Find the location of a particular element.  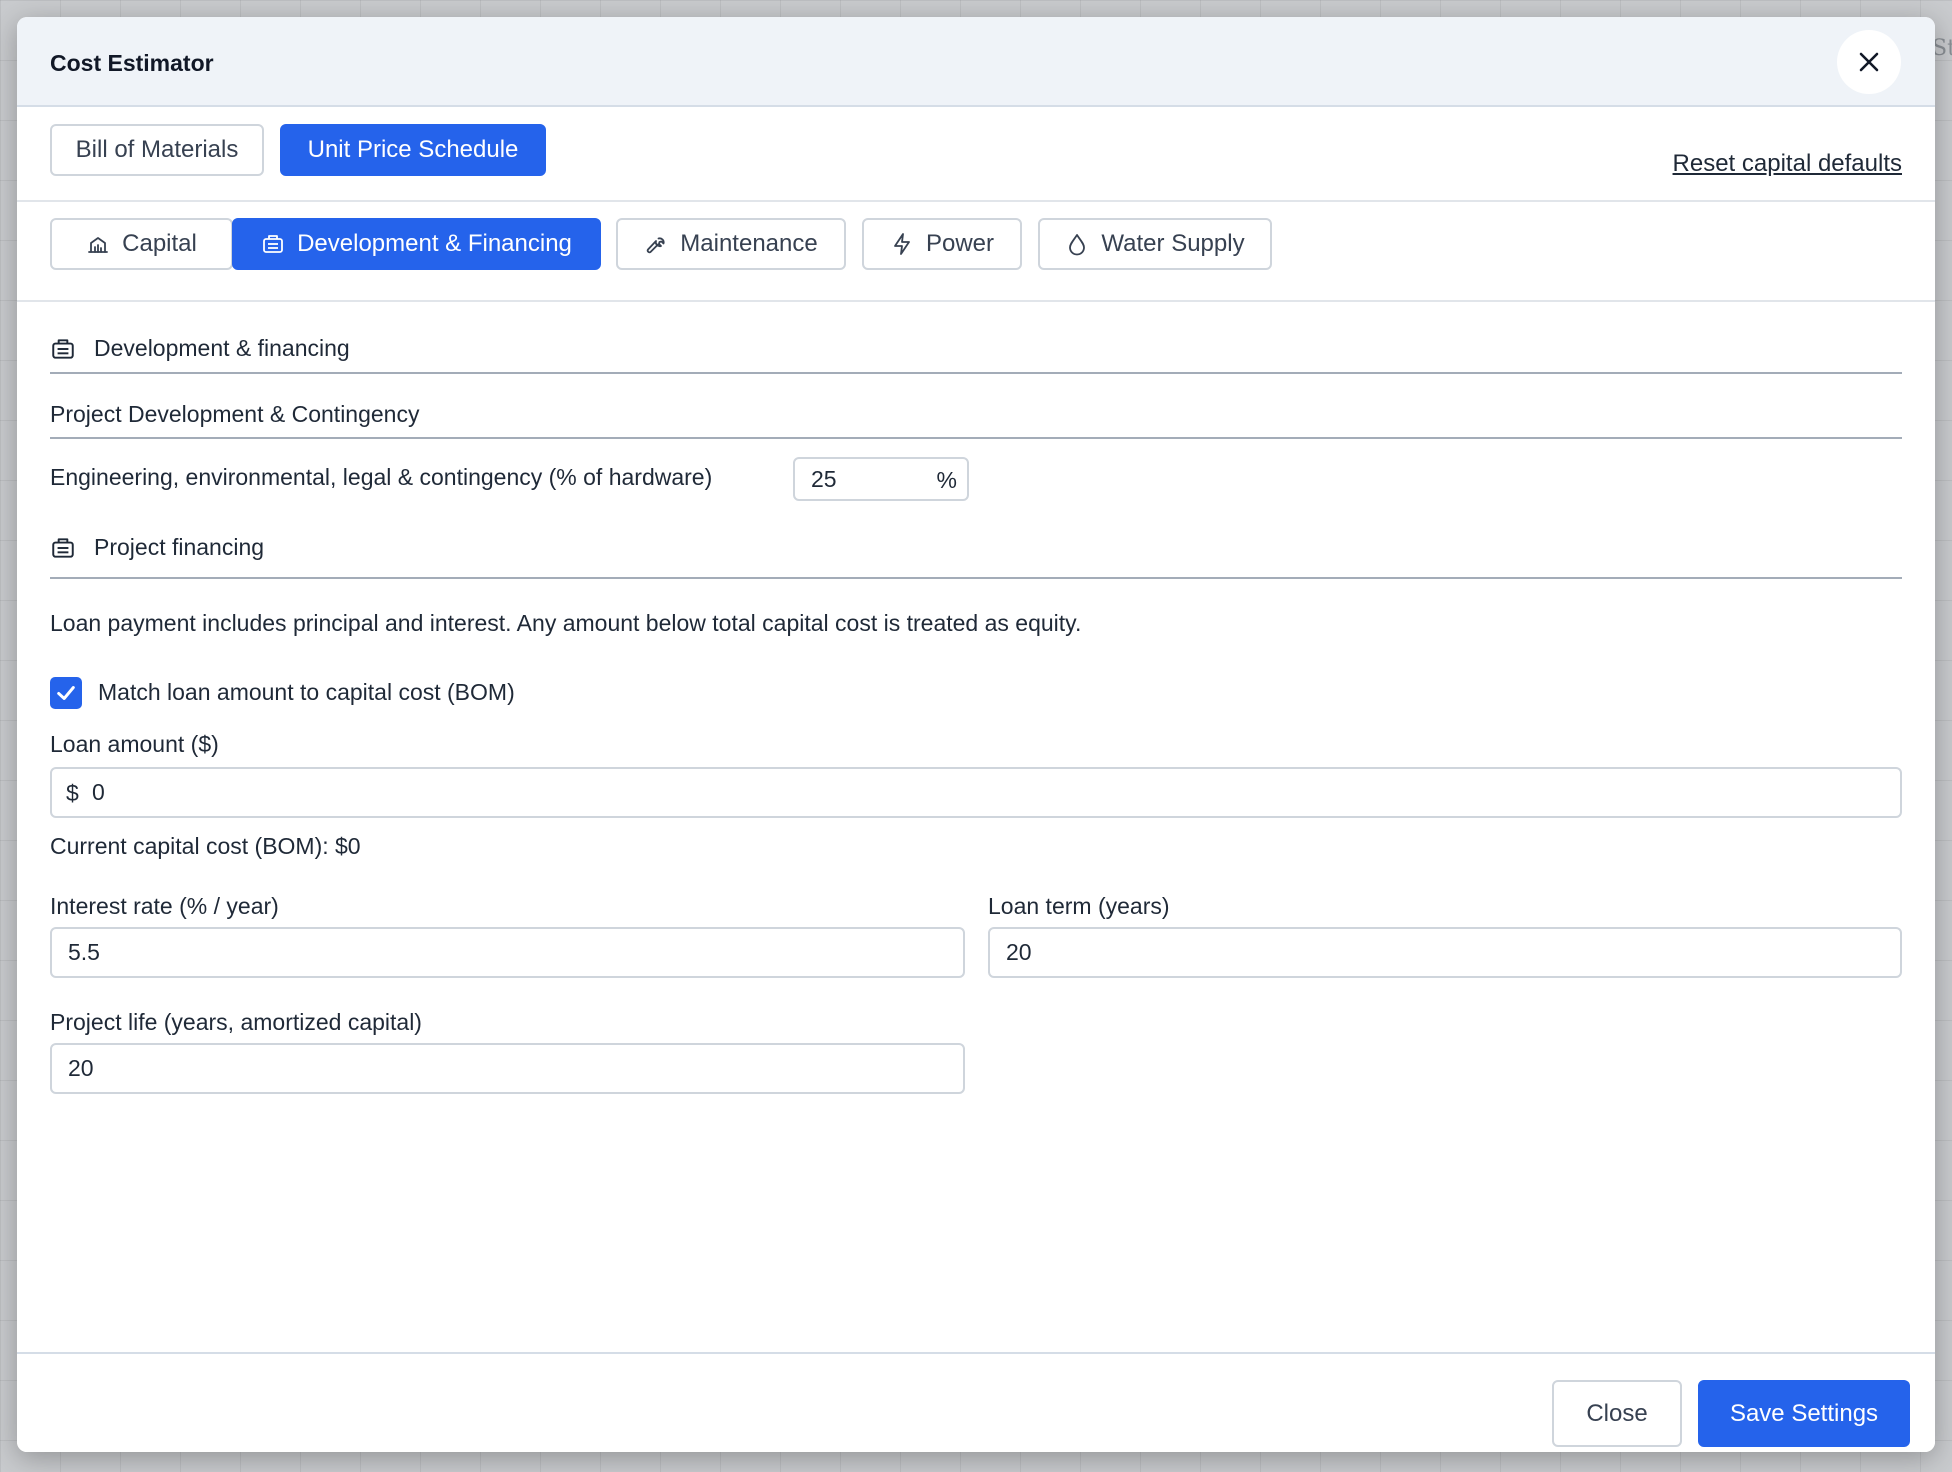

contingency-percent-field: % is located at coordinates (881, 479).